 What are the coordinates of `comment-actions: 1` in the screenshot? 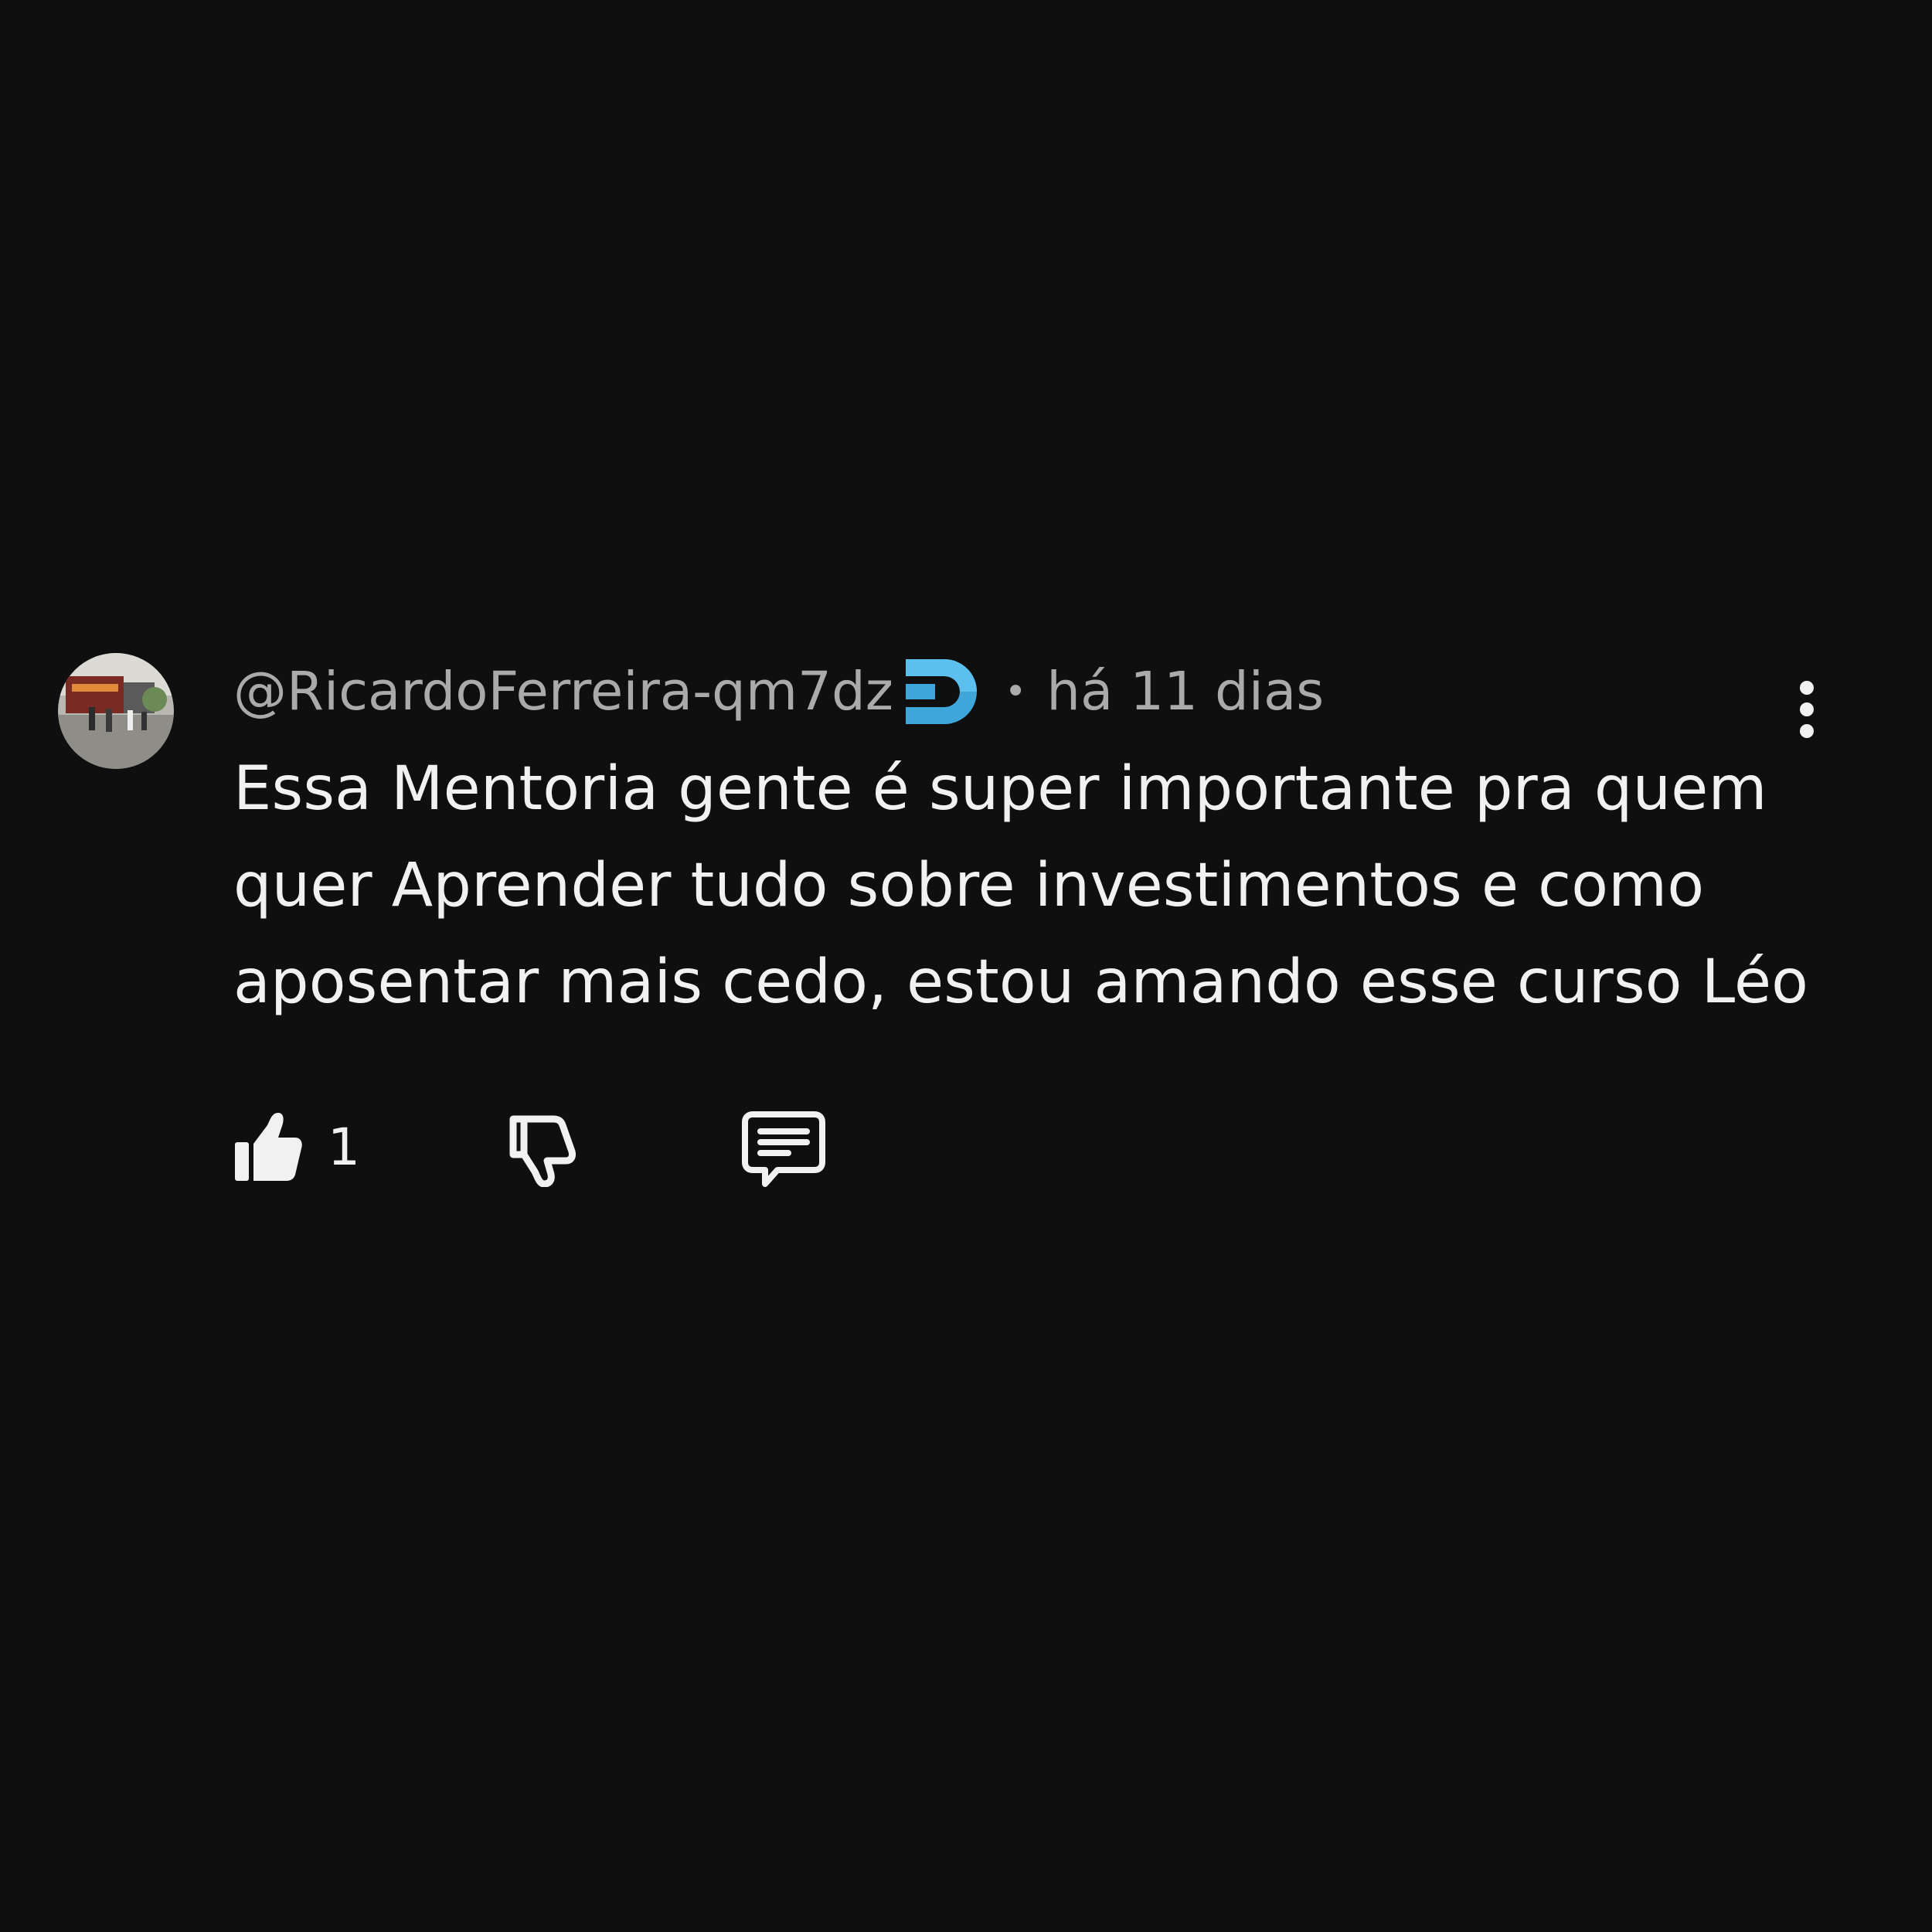 It's located at (1018, 1152).